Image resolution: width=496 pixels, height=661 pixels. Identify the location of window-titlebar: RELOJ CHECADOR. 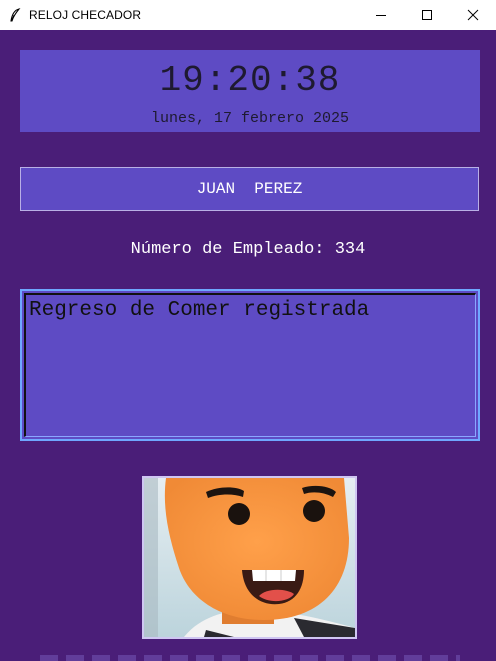
(248, 15).